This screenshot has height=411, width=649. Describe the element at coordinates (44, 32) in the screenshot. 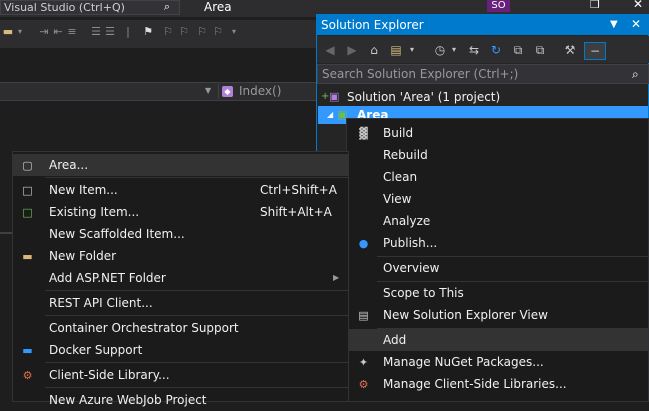

I see `indent-icon: ⇥` at that location.